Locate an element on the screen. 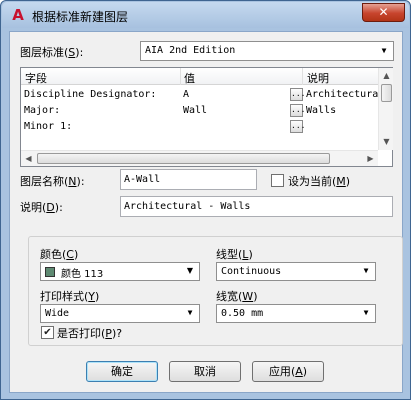  column-header-description: 说明 is located at coordinates (318, 78).